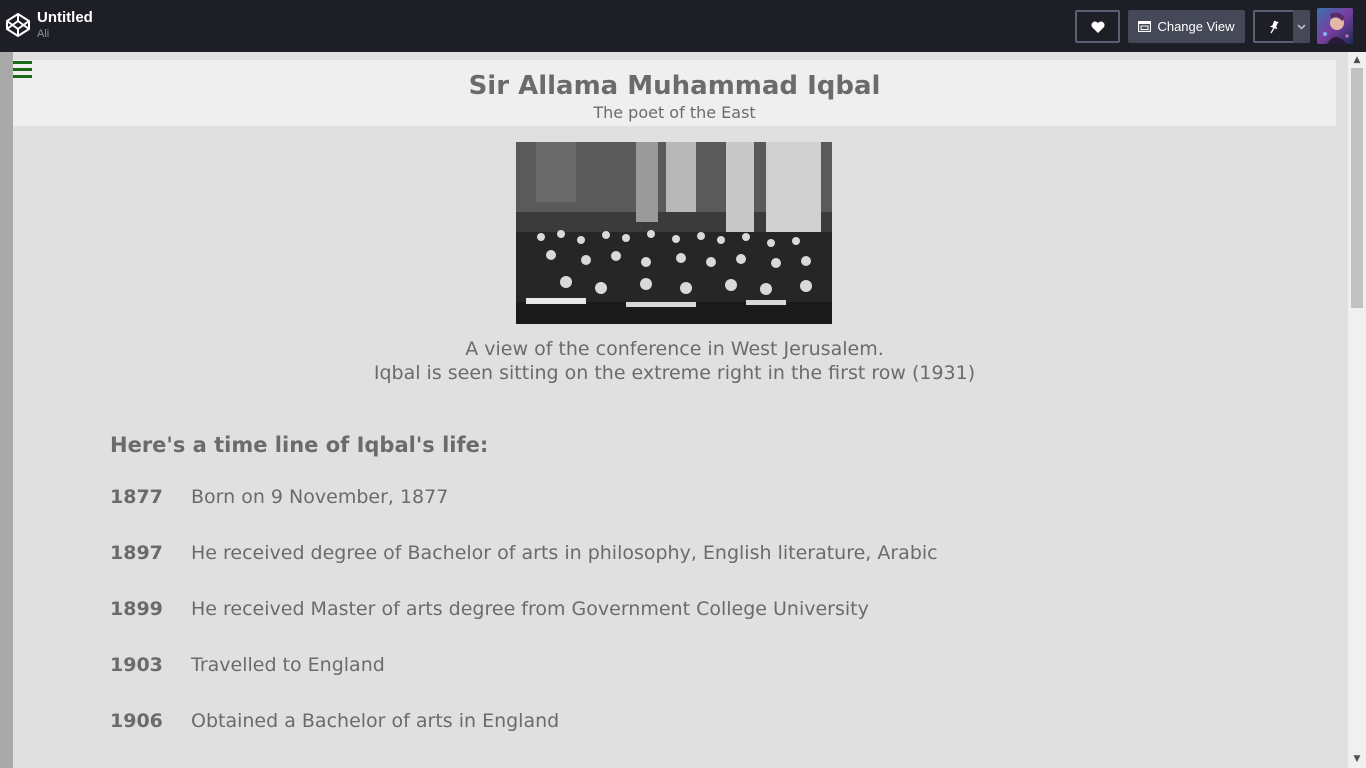  What do you see at coordinates (320, 497) in the screenshot?
I see `timeline-event: Born on 9 November, 1877` at bounding box center [320, 497].